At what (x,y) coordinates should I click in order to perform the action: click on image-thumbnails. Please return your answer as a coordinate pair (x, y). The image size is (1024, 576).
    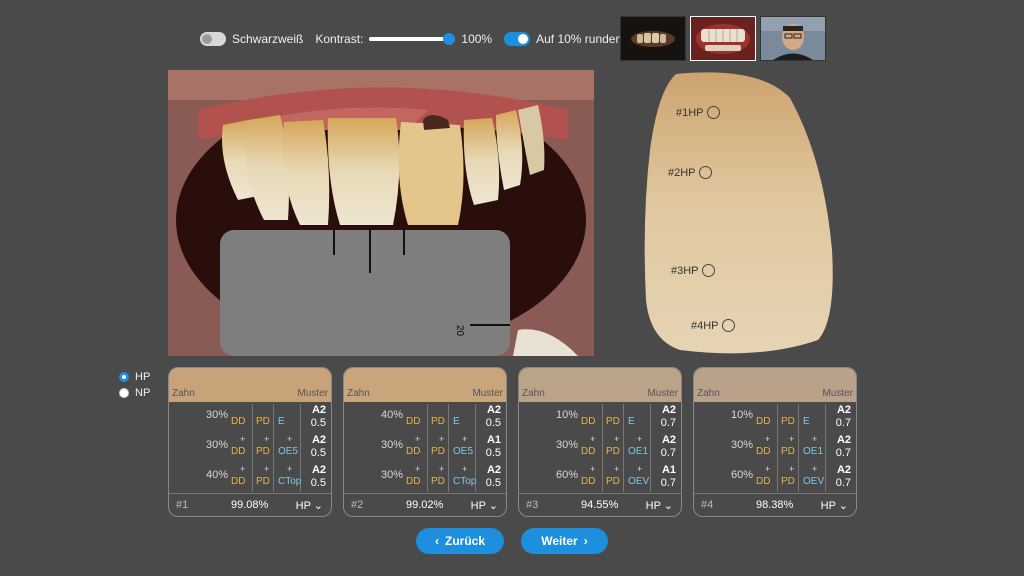
    Looking at the image, I should click on (723, 38).